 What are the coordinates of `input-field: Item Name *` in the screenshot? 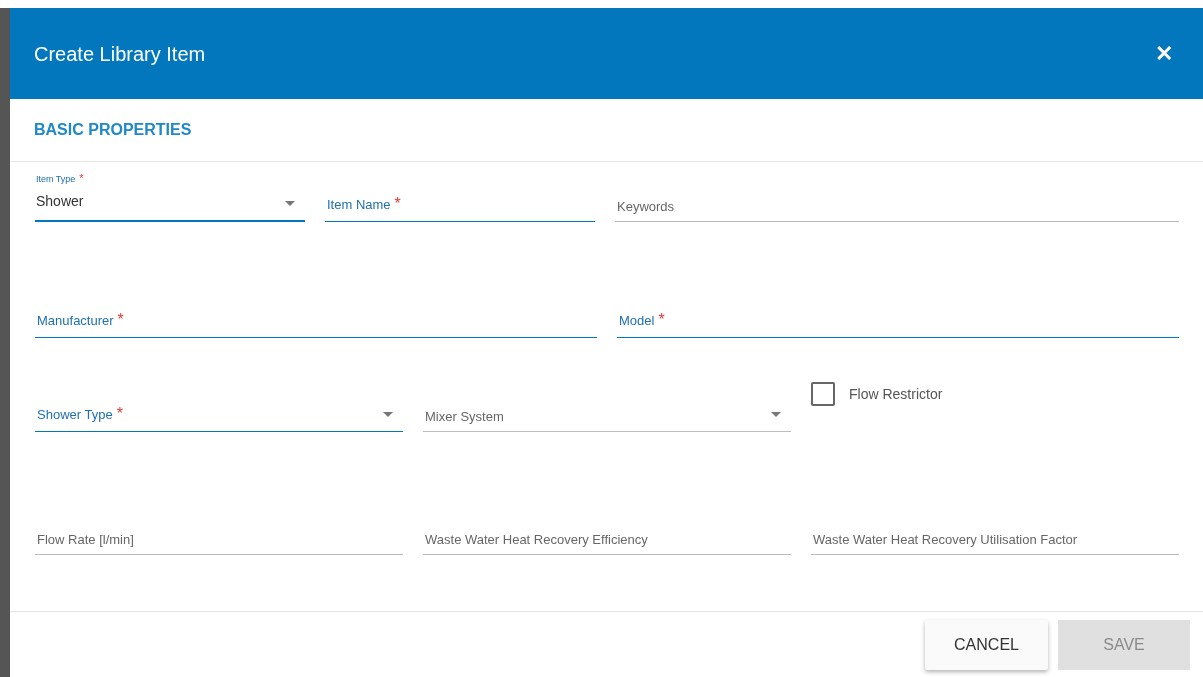 It's located at (460, 197).